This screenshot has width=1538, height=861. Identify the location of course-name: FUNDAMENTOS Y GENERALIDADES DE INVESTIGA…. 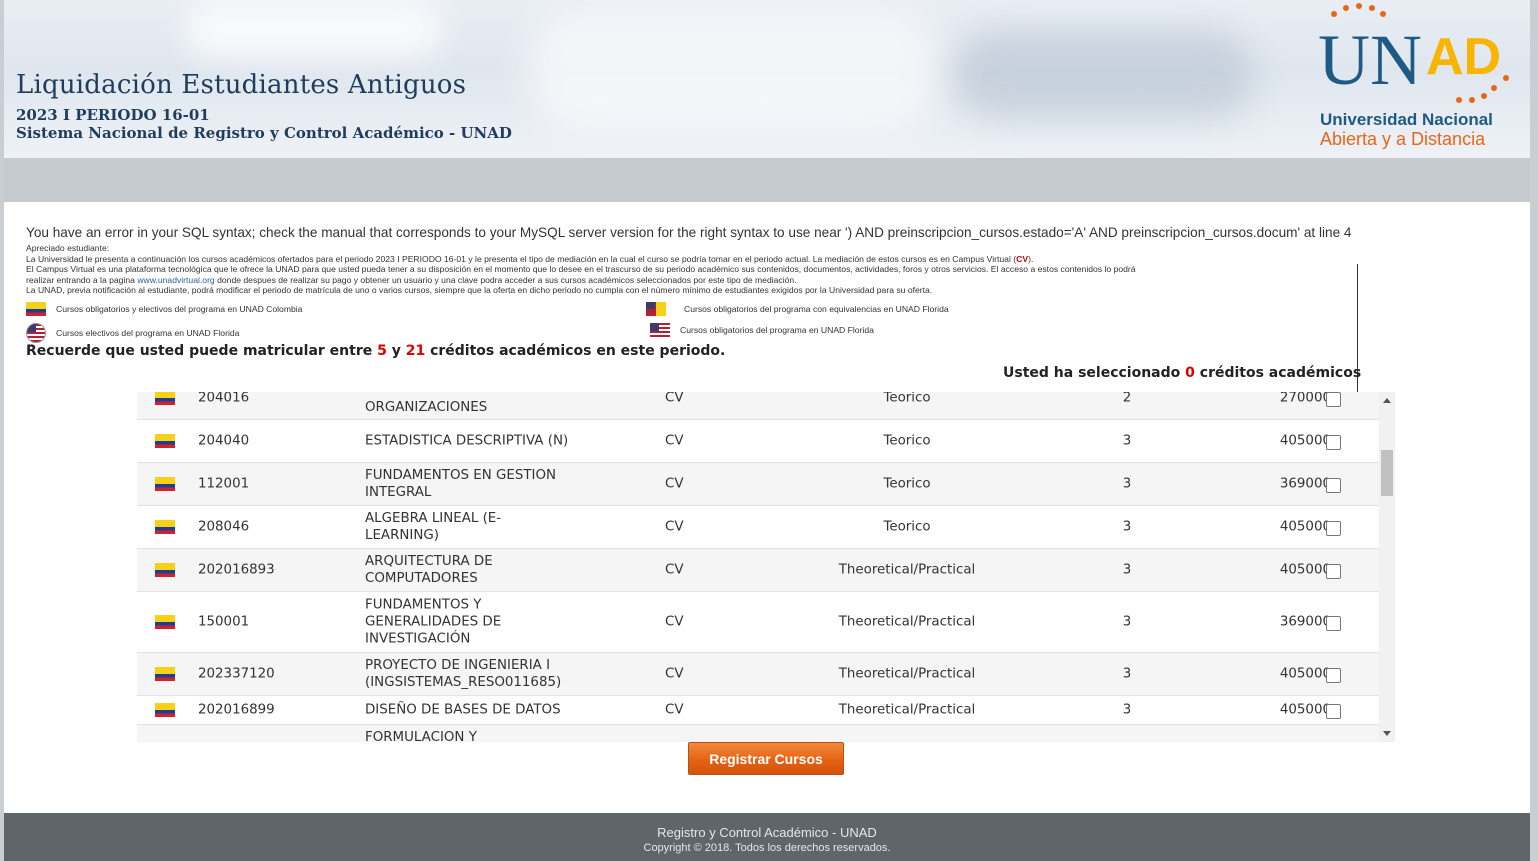
(433, 622).